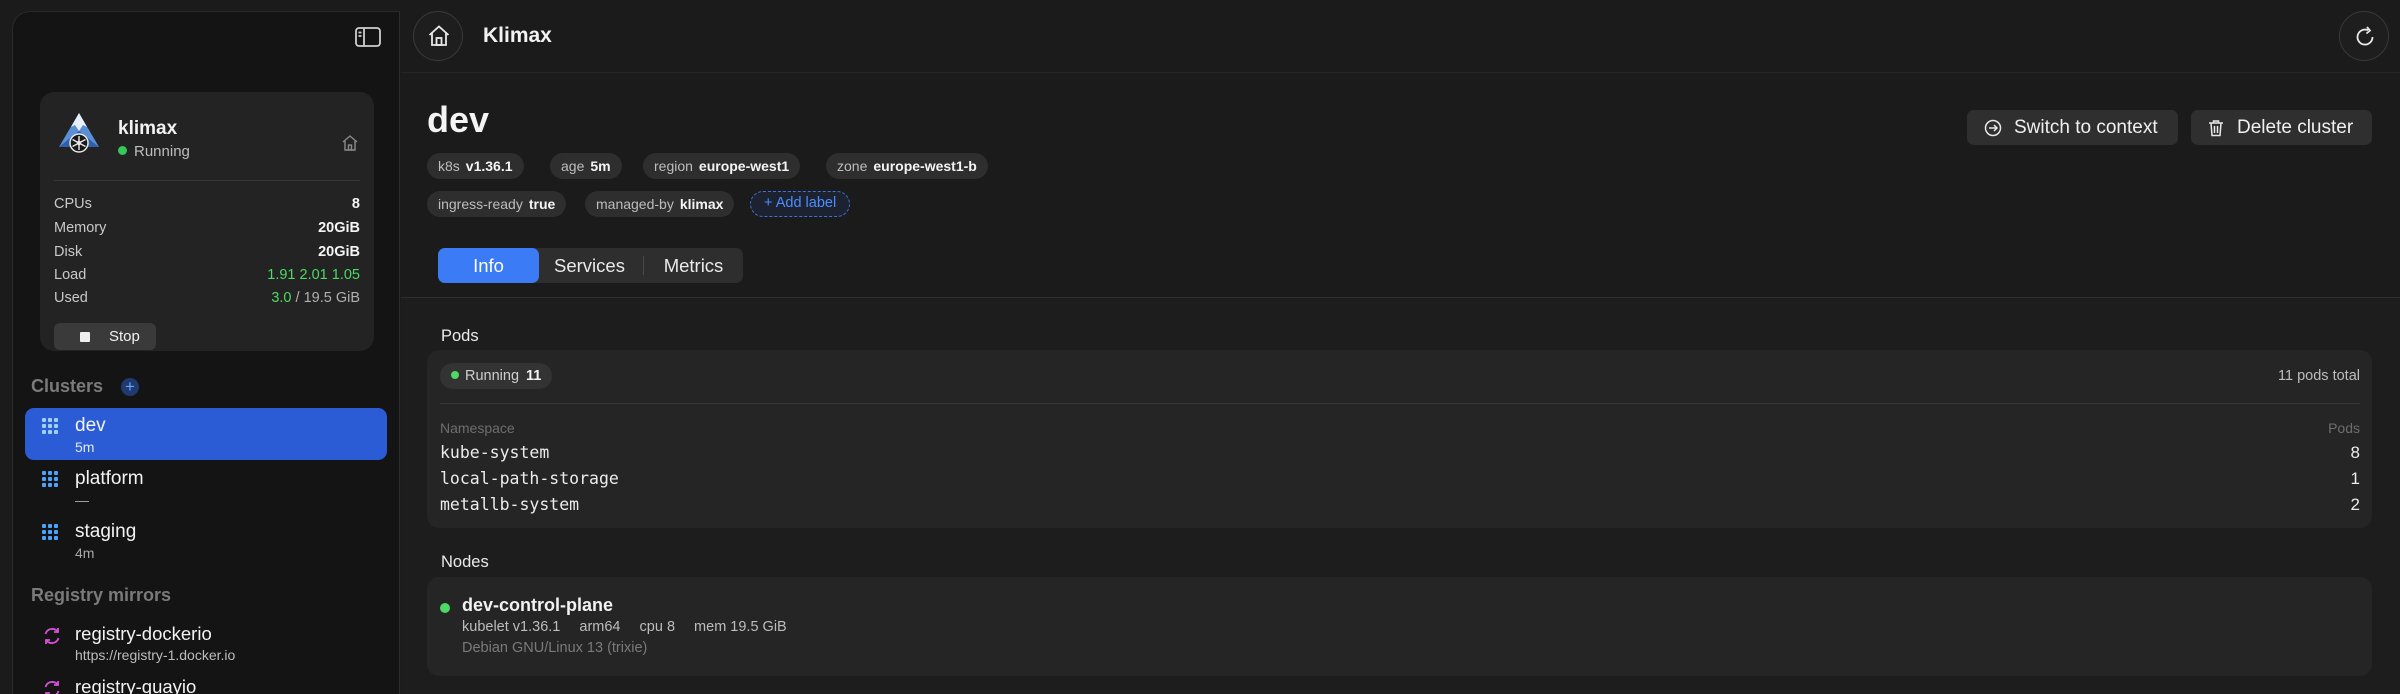  Describe the element at coordinates (2295, 127) in the screenshot. I see `delete-cluster-label: Delete cluster` at that location.